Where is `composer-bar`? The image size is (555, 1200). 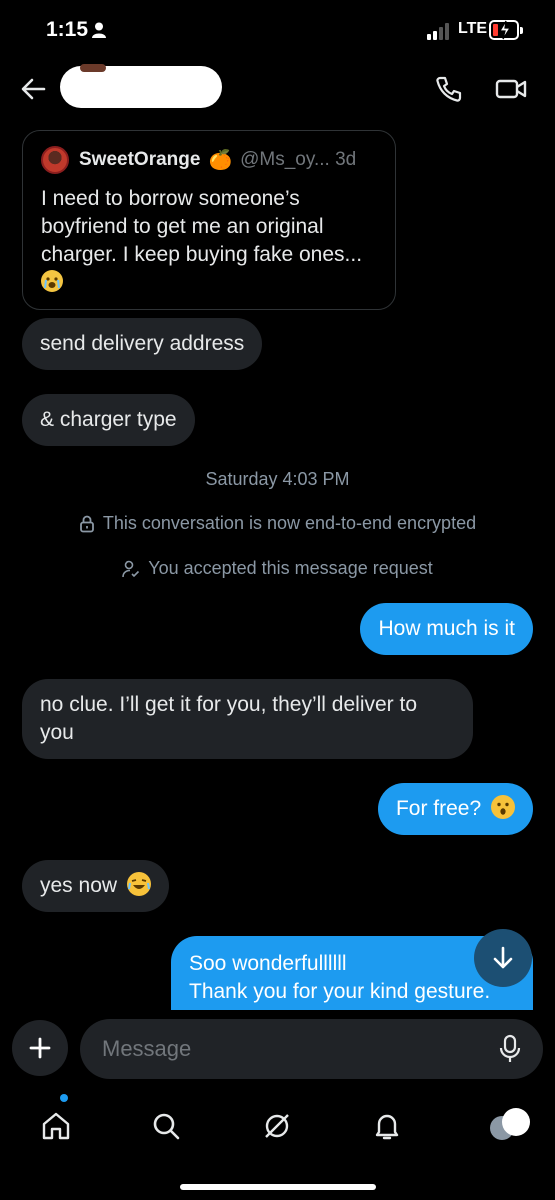
composer-bar is located at coordinates (277, 1050).